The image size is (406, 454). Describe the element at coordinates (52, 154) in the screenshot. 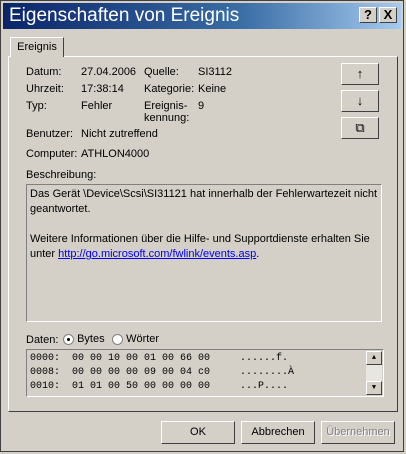

I see `computer-label: Computer:` at that location.